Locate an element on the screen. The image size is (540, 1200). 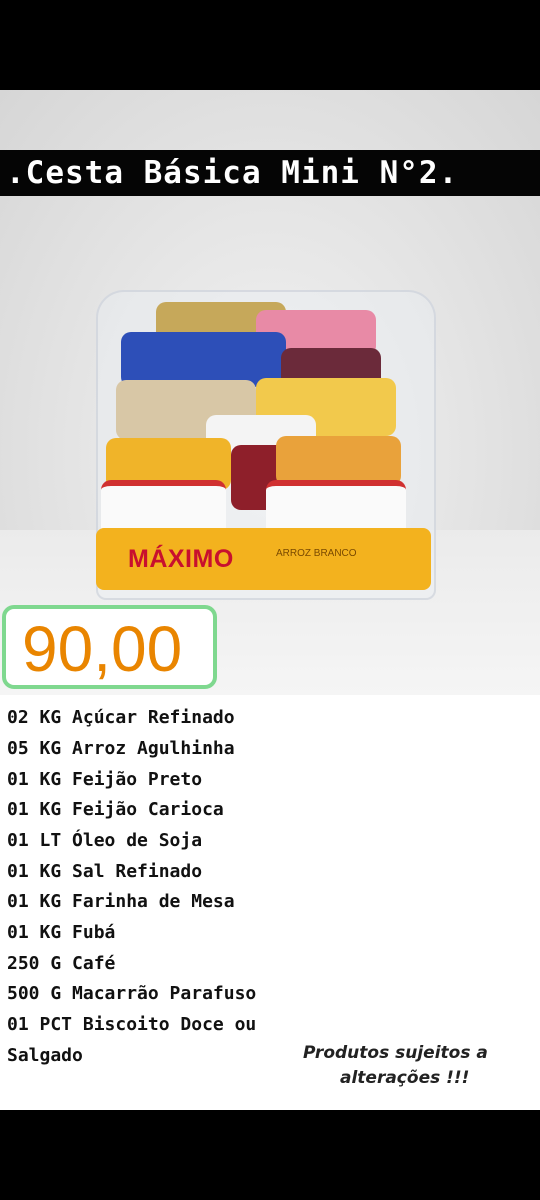
list-item: 01 KG Fubá is located at coordinates (61, 932).